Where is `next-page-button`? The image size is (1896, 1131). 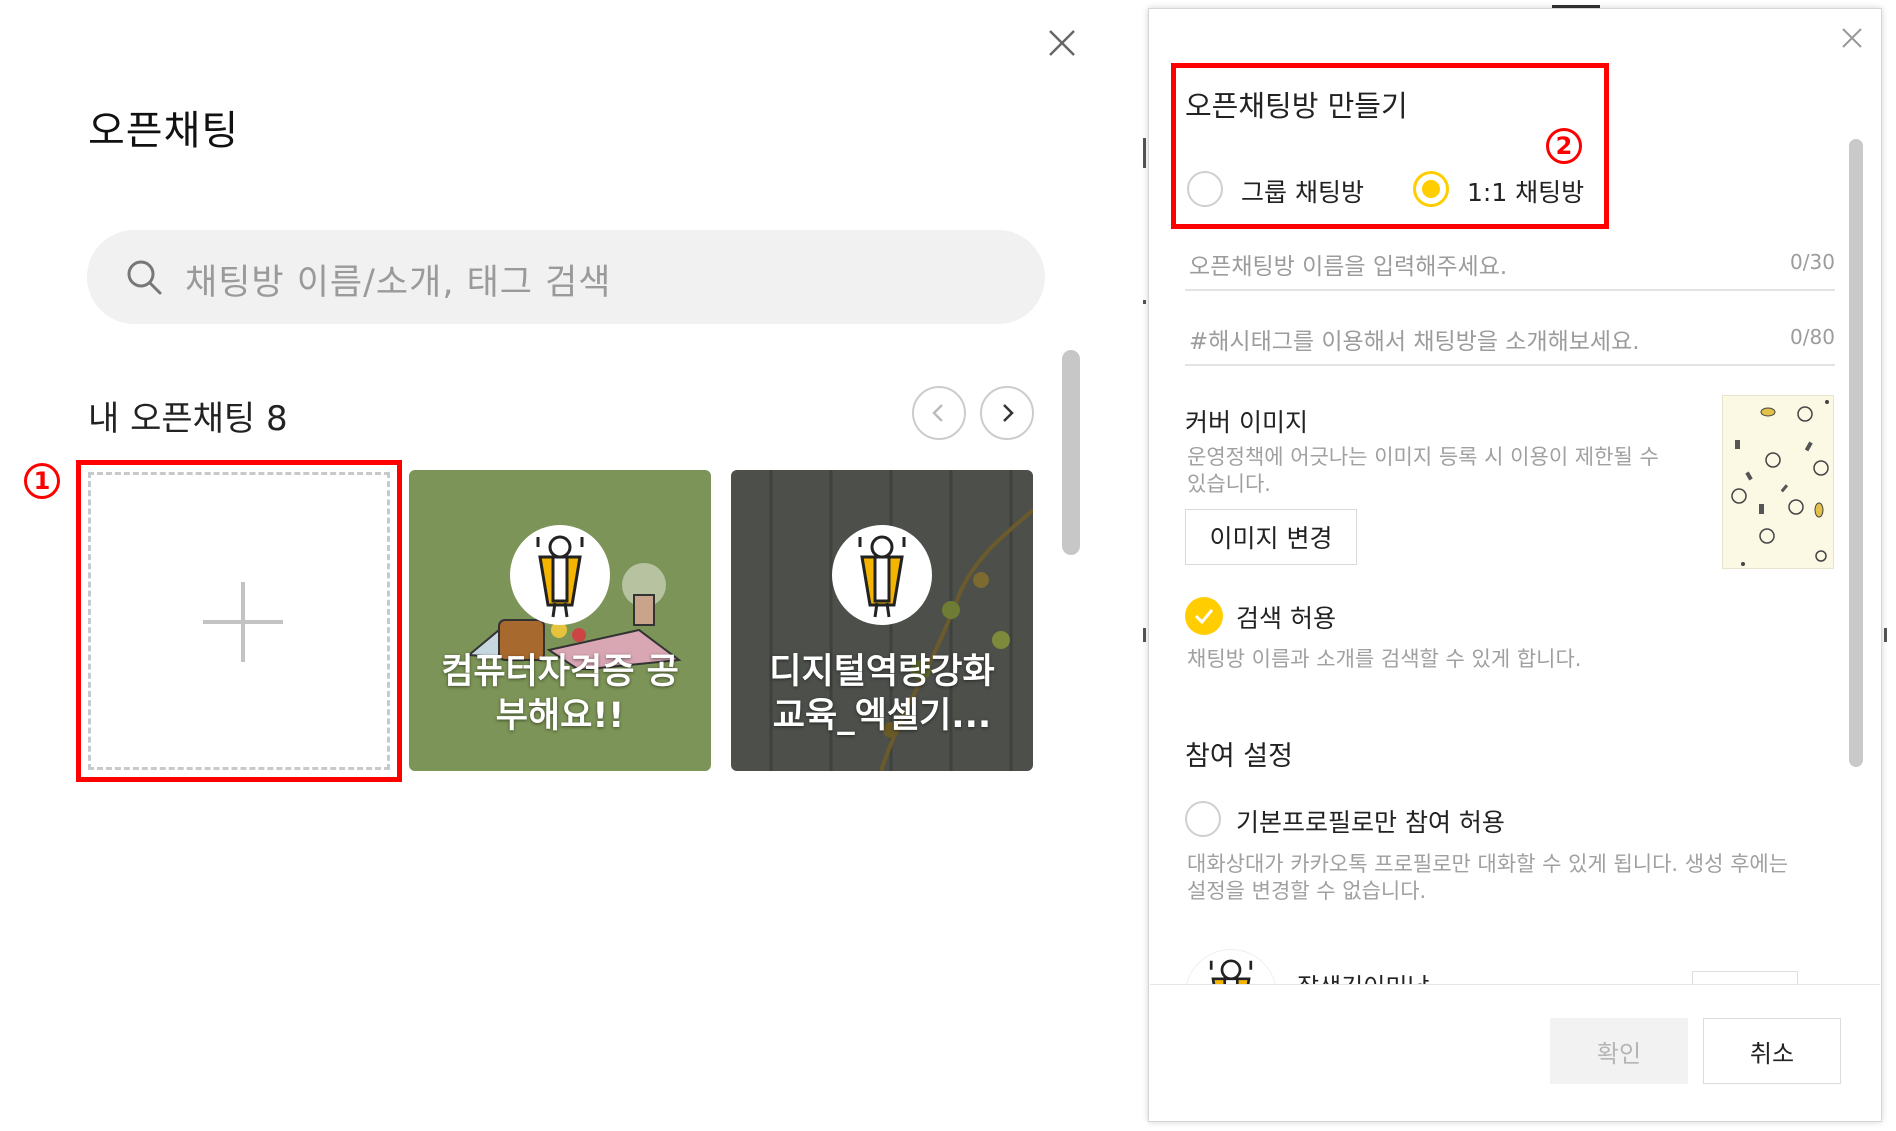 next-page-button is located at coordinates (1007, 413).